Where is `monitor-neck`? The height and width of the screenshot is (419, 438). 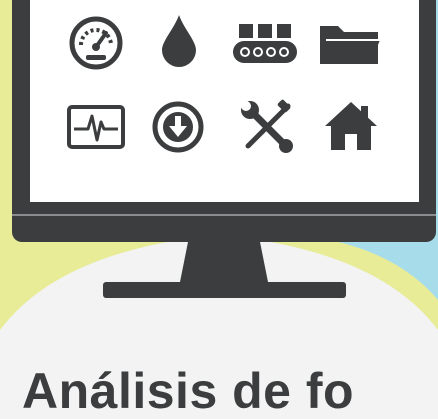
monitor-neck is located at coordinates (224, 262).